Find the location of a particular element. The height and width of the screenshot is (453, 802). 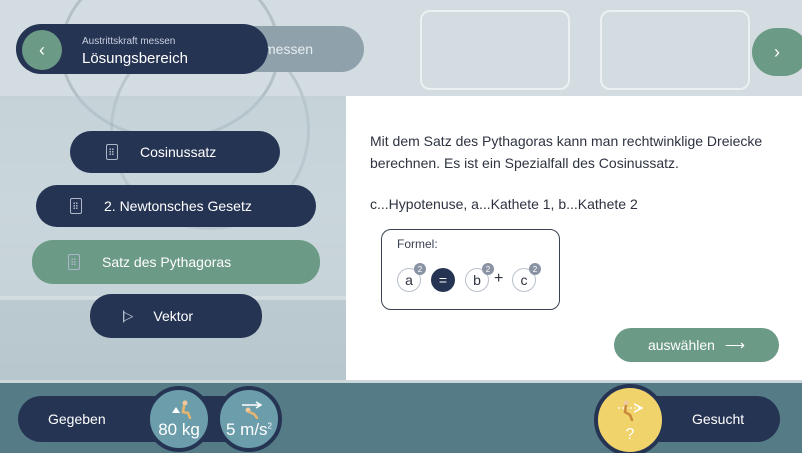

menu-item-newton: 2. Newtonsches Gesetz is located at coordinates (176, 206).